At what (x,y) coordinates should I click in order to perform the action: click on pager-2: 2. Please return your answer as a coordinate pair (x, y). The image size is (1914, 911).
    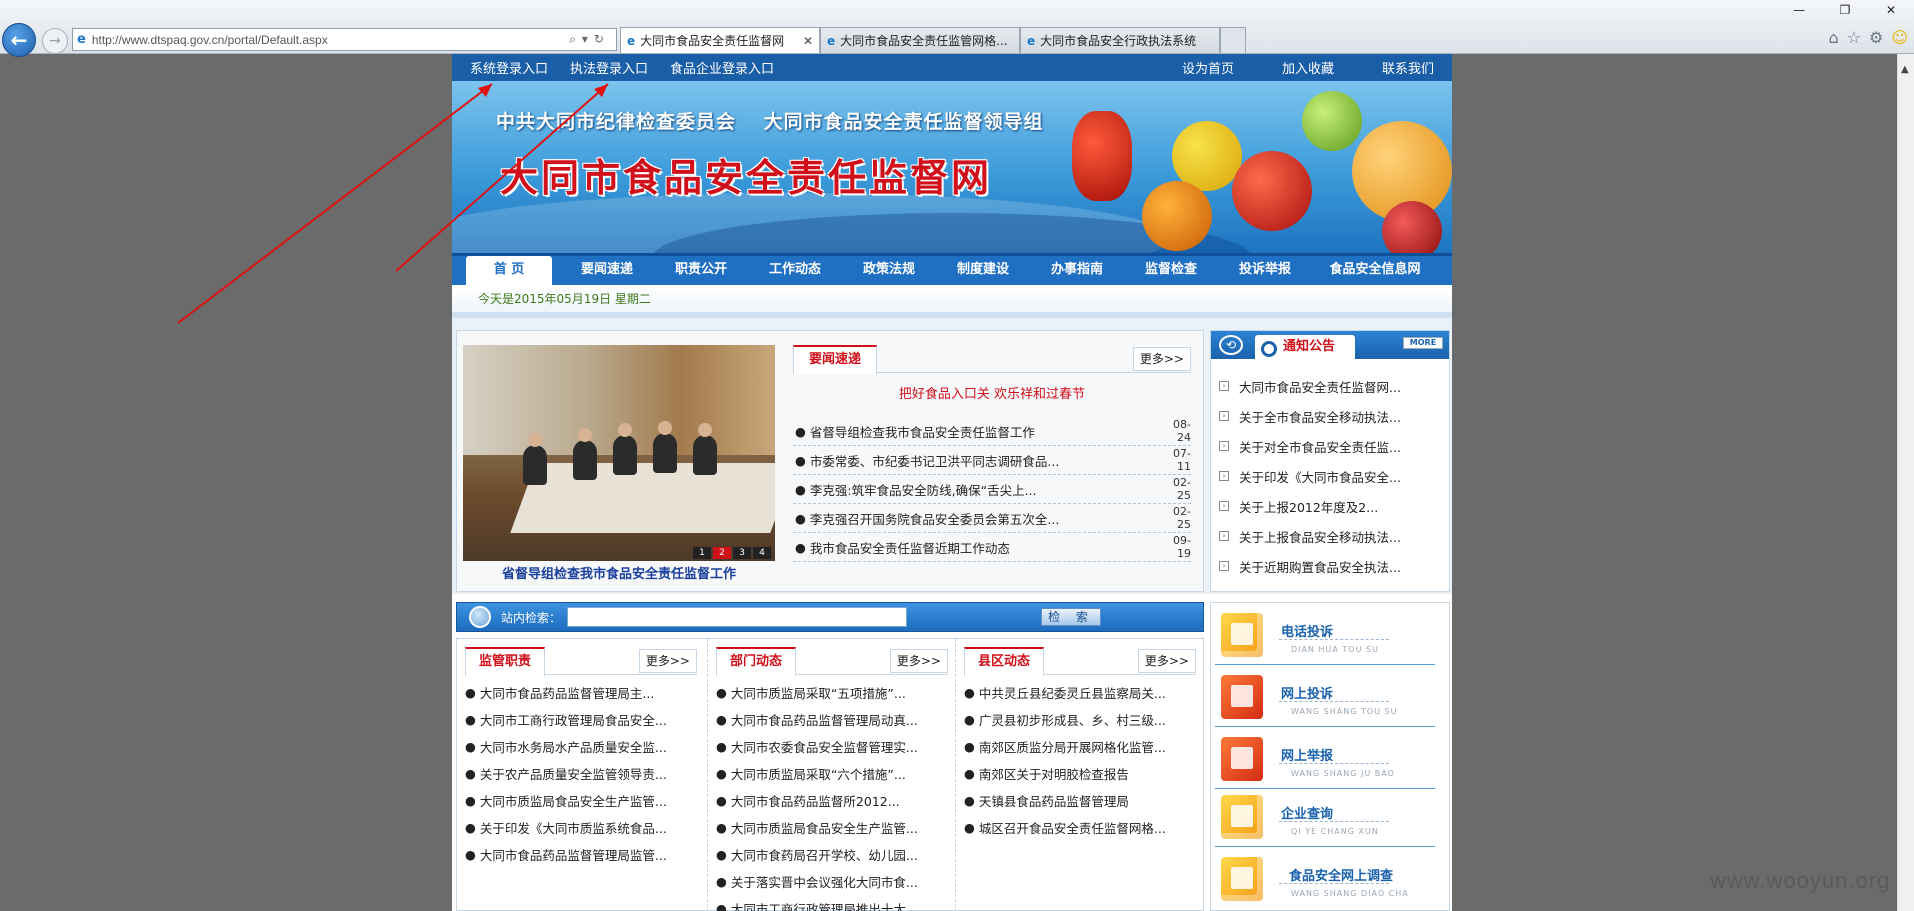
    Looking at the image, I should click on (722, 553).